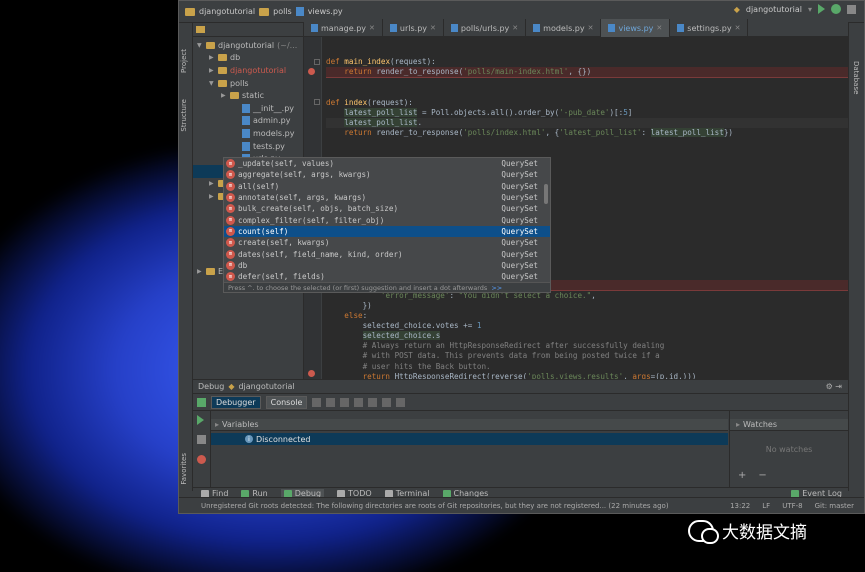 The image size is (865, 572). What do you see at coordinates (821, 9) in the screenshot?
I see `run-icon` at bounding box center [821, 9].